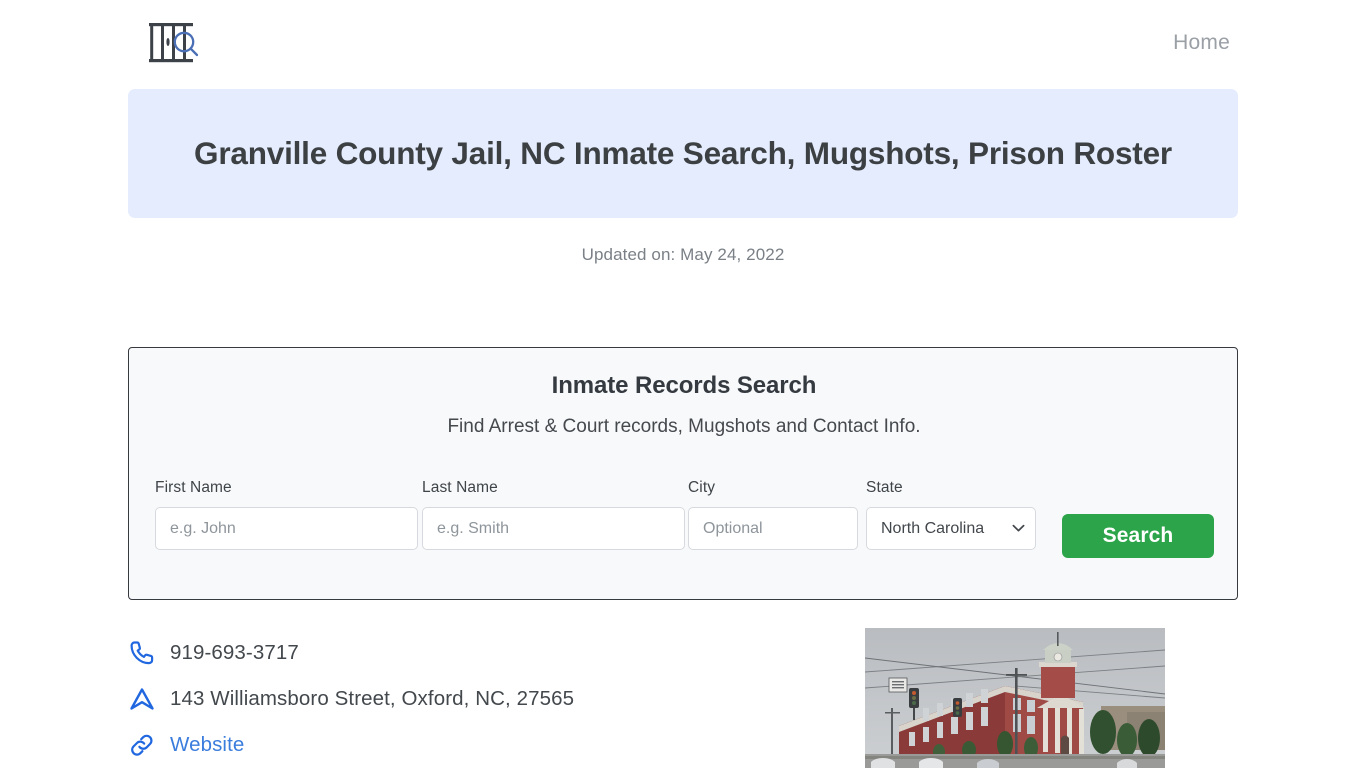  Describe the element at coordinates (553, 528) in the screenshot. I see `last-name-input` at that location.